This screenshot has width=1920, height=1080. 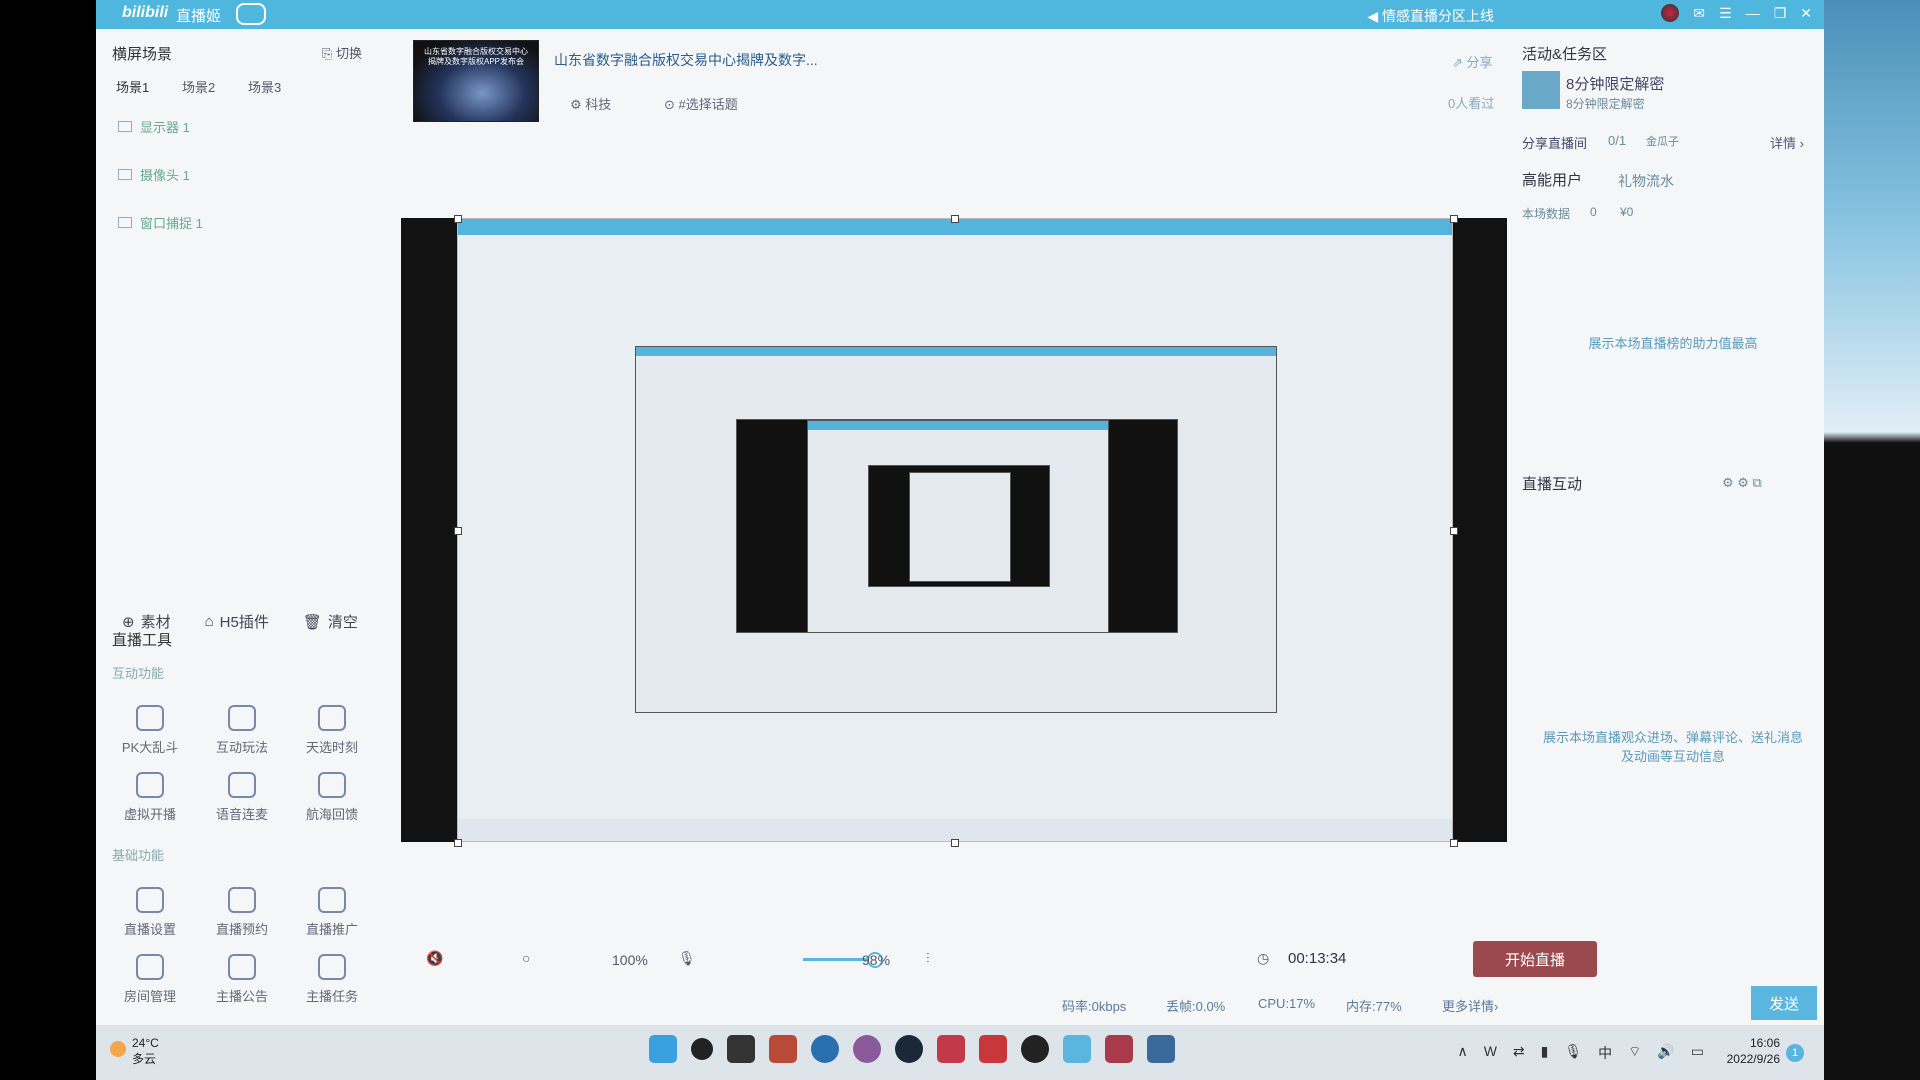 What do you see at coordinates (237, 621) in the screenshot?
I see `h5-plugin-button: ⌂ H5插件` at bounding box center [237, 621].